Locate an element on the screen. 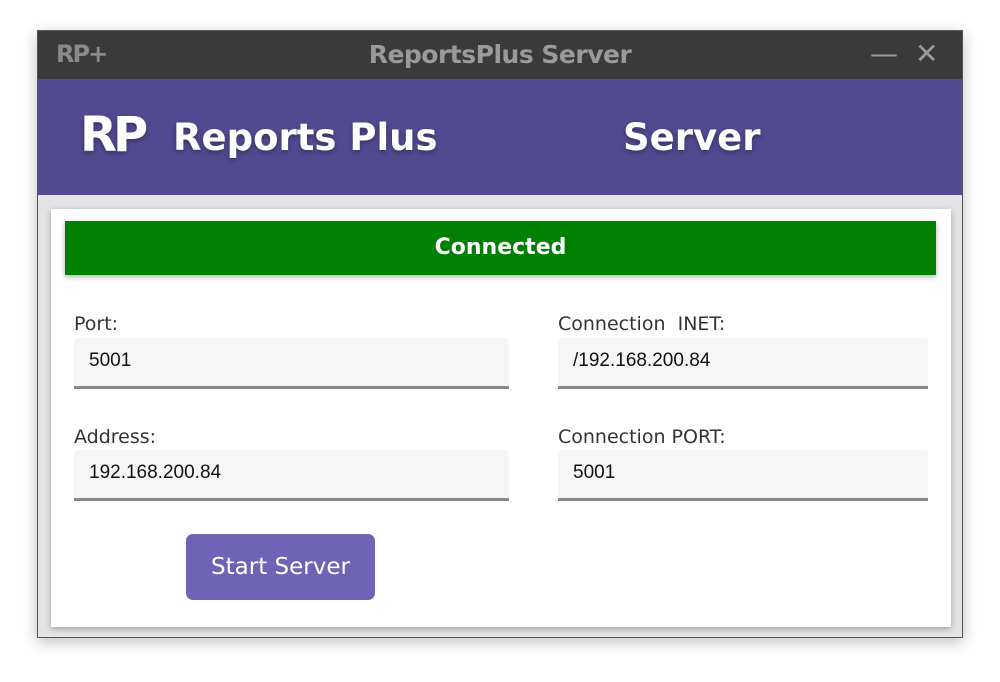  title-bar: RP+ ReportsPlus Server — ✕ is located at coordinates (500, 55).